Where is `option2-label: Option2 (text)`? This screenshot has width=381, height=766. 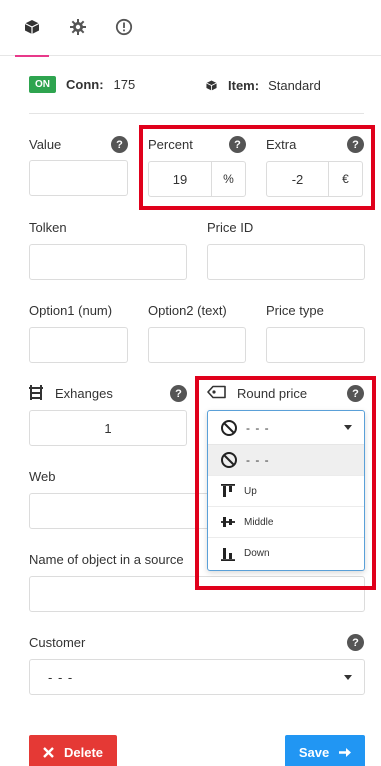
option2-label: Option2 (text) is located at coordinates (187, 310).